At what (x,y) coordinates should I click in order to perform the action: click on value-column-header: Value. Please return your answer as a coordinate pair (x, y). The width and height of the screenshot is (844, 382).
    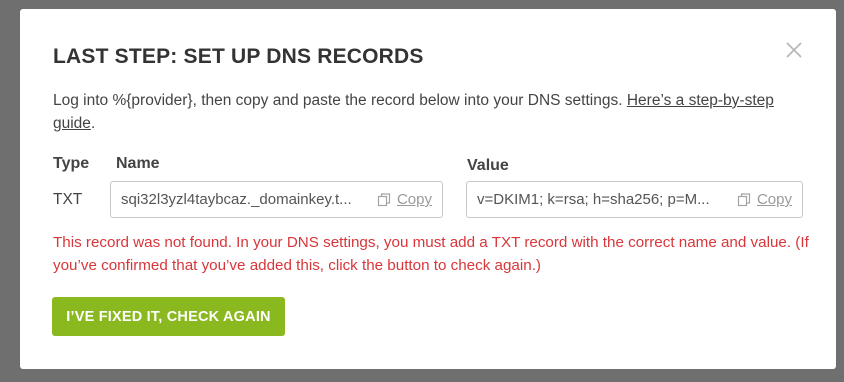
    Looking at the image, I should click on (488, 165).